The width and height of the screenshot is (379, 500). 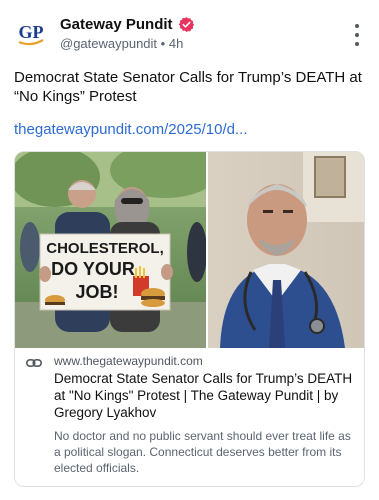 I want to click on sign-line-1: CHOLESTEROL,, so click(x=105, y=248).